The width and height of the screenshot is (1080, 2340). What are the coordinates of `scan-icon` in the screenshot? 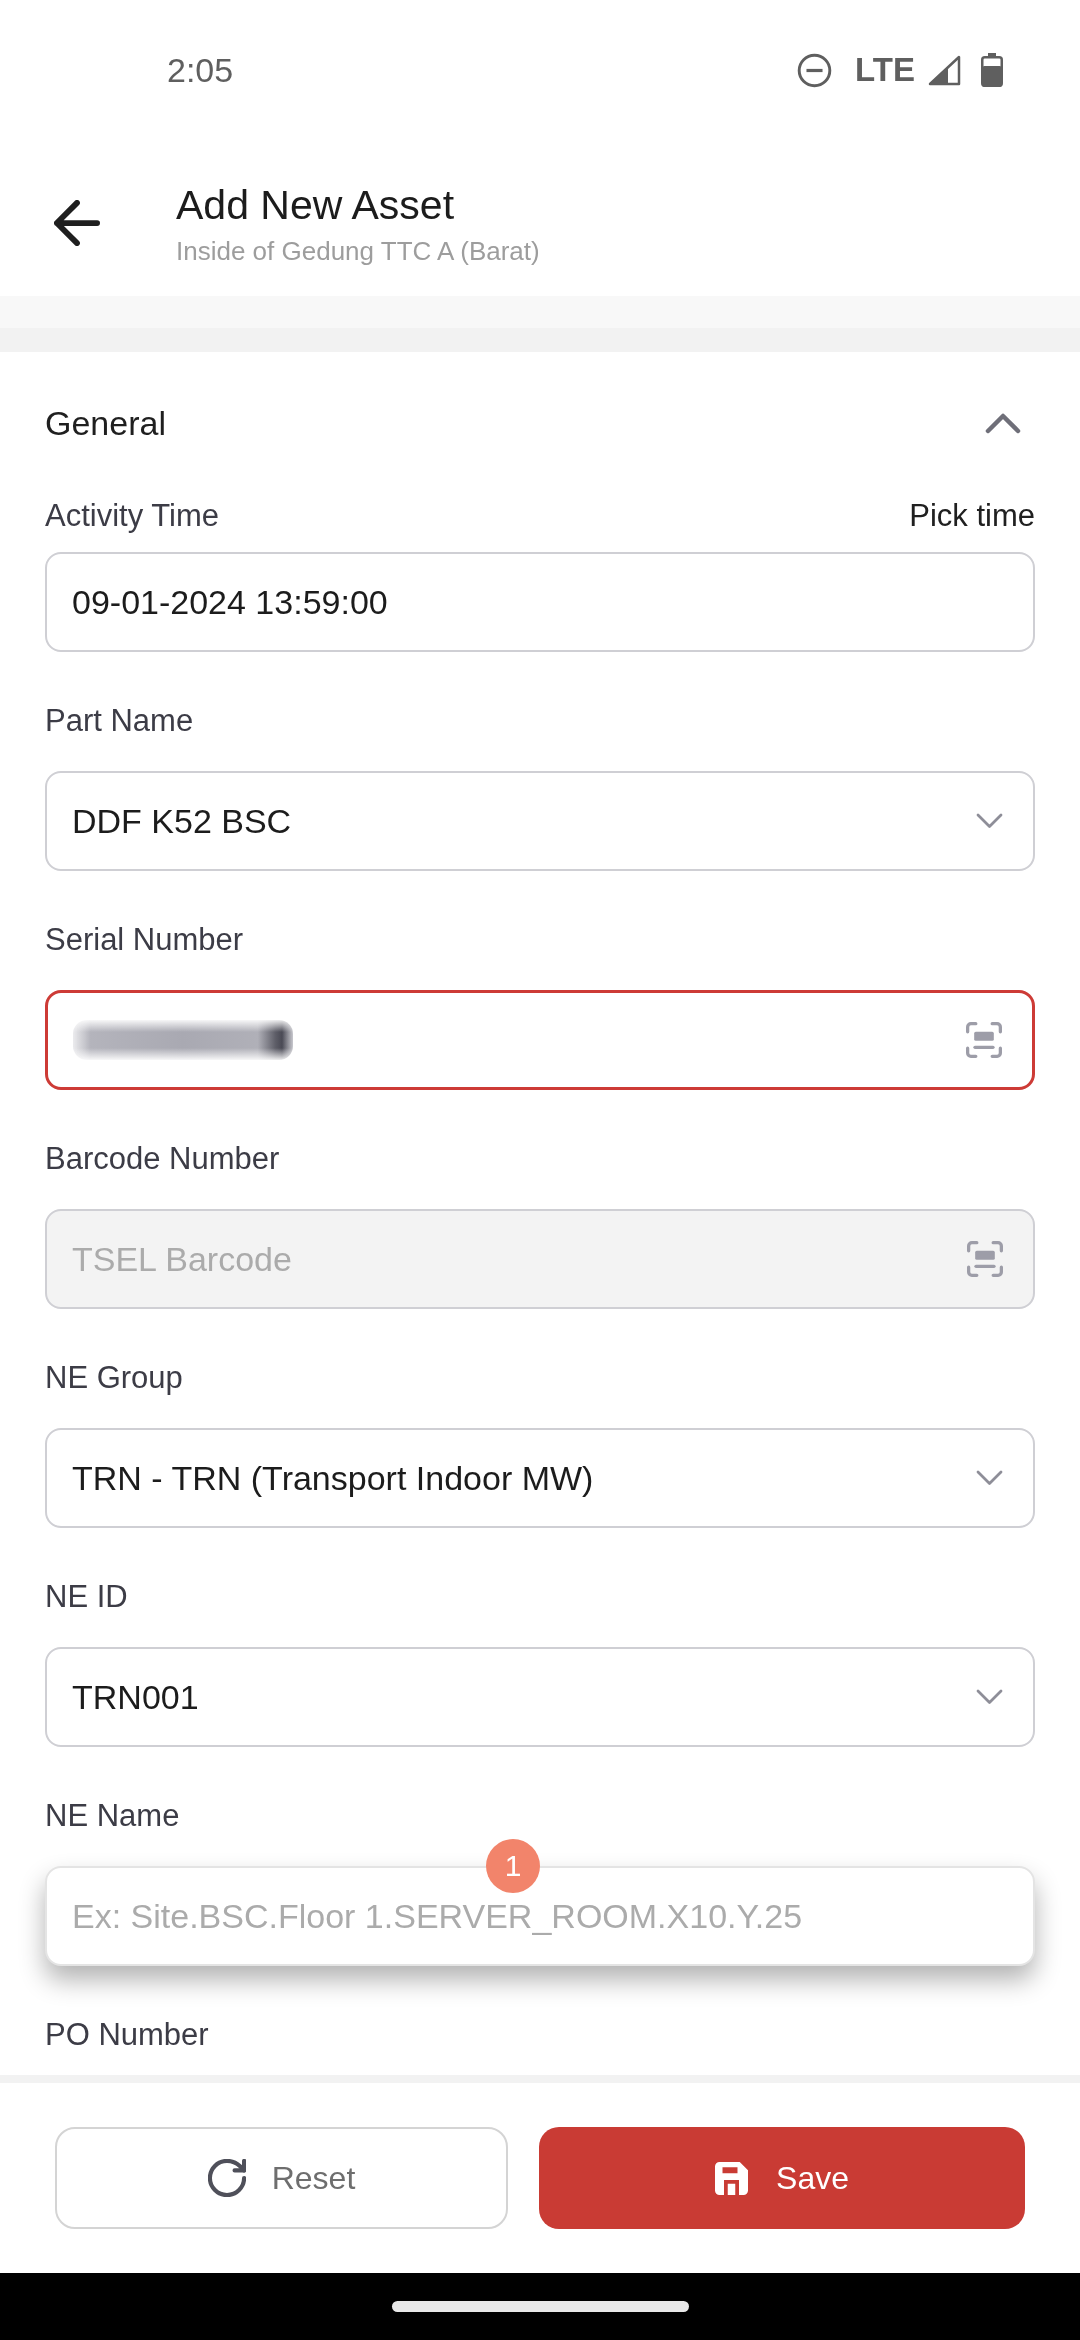 It's located at (984, 1040).